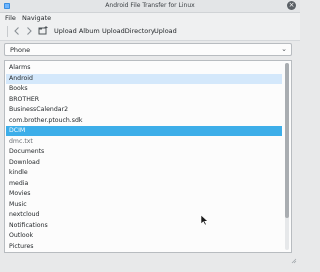 The width and height of the screenshot is (320, 272). Describe the element at coordinates (43, 31) in the screenshot. I see `new-folder-icon` at that location.